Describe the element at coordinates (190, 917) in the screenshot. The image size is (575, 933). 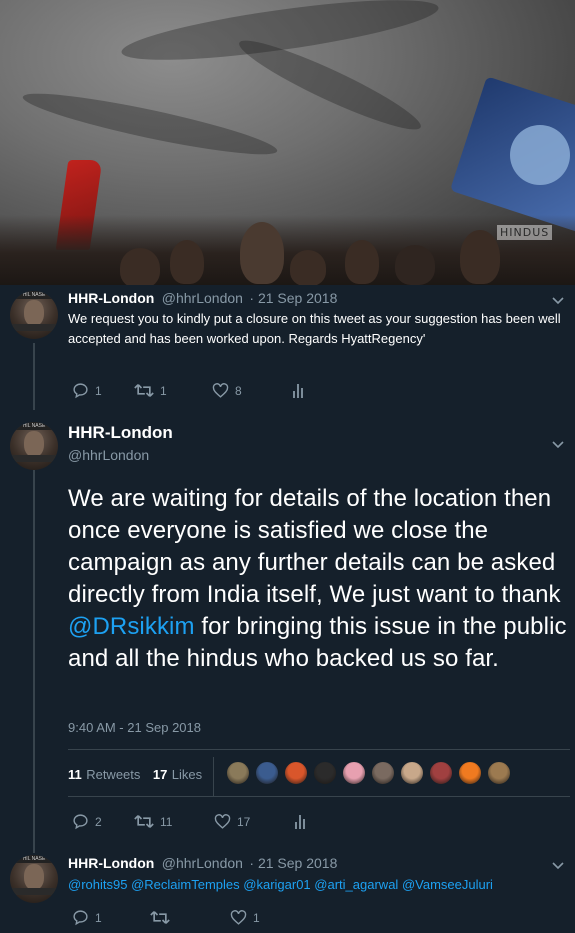
I see `retweet-button` at that location.